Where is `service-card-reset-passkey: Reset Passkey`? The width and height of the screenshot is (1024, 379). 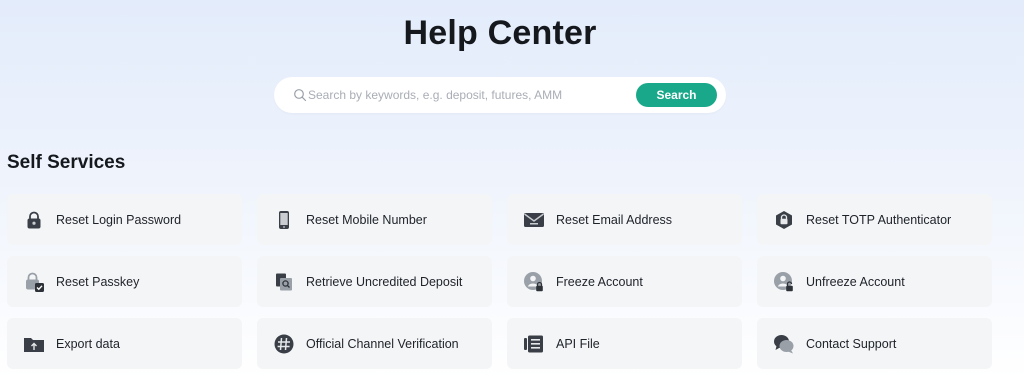
service-card-reset-passkey: Reset Passkey is located at coordinates (124, 281).